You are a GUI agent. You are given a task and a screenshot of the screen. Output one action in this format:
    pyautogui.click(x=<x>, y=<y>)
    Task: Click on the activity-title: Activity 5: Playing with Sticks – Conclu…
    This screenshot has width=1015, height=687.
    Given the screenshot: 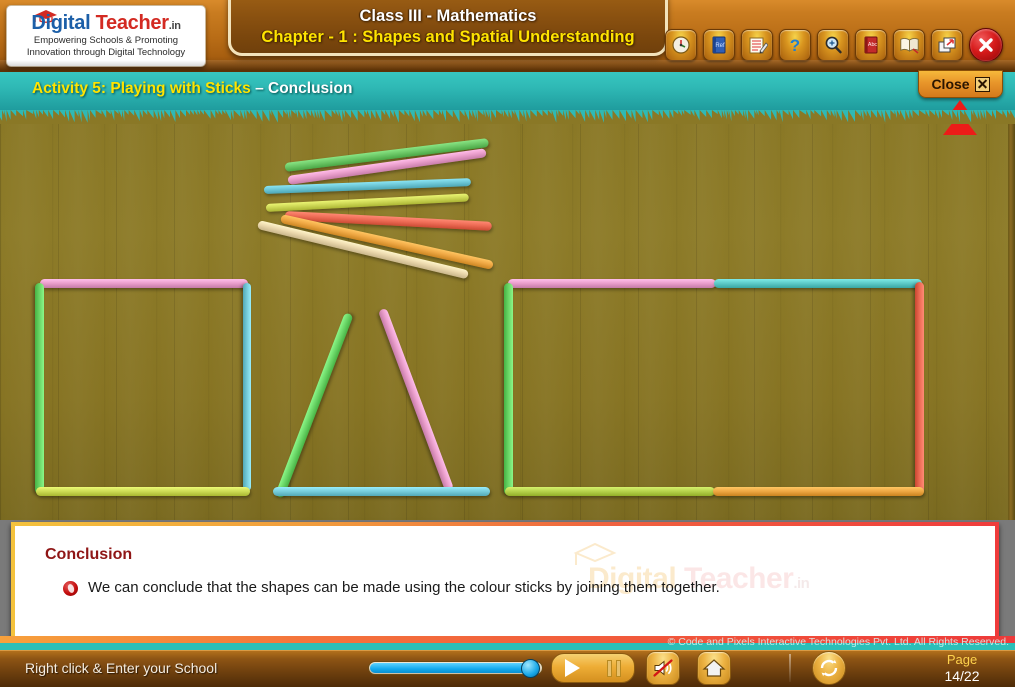 What is the action you would take?
    pyautogui.click(x=192, y=89)
    